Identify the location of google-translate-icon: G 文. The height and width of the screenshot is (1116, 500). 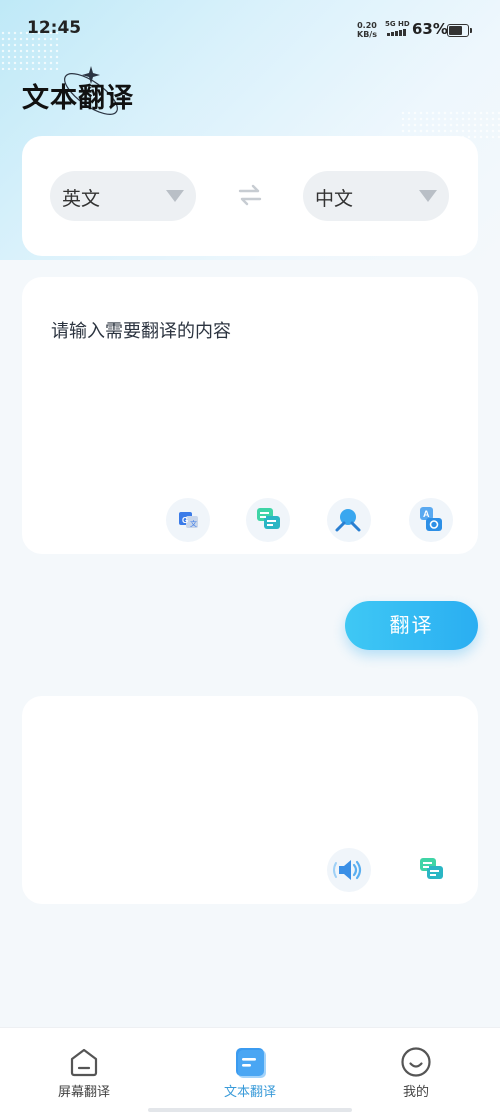
(188, 520).